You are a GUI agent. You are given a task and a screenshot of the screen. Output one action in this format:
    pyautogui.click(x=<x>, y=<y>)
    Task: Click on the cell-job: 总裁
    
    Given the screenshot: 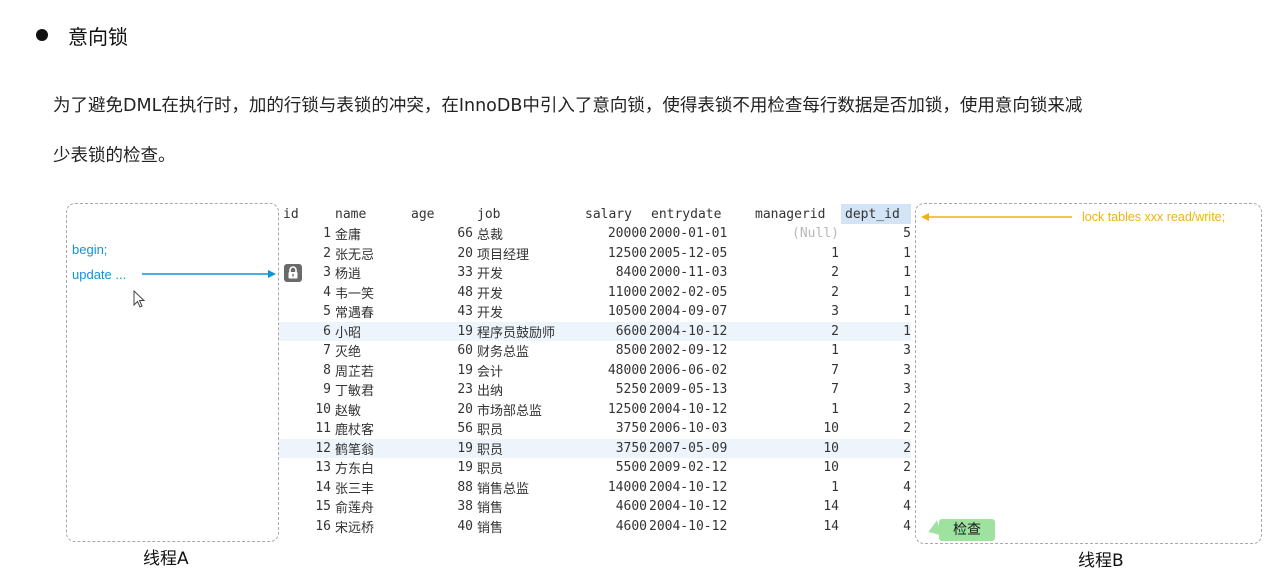 What is the action you would take?
    pyautogui.click(x=530, y=234)
    